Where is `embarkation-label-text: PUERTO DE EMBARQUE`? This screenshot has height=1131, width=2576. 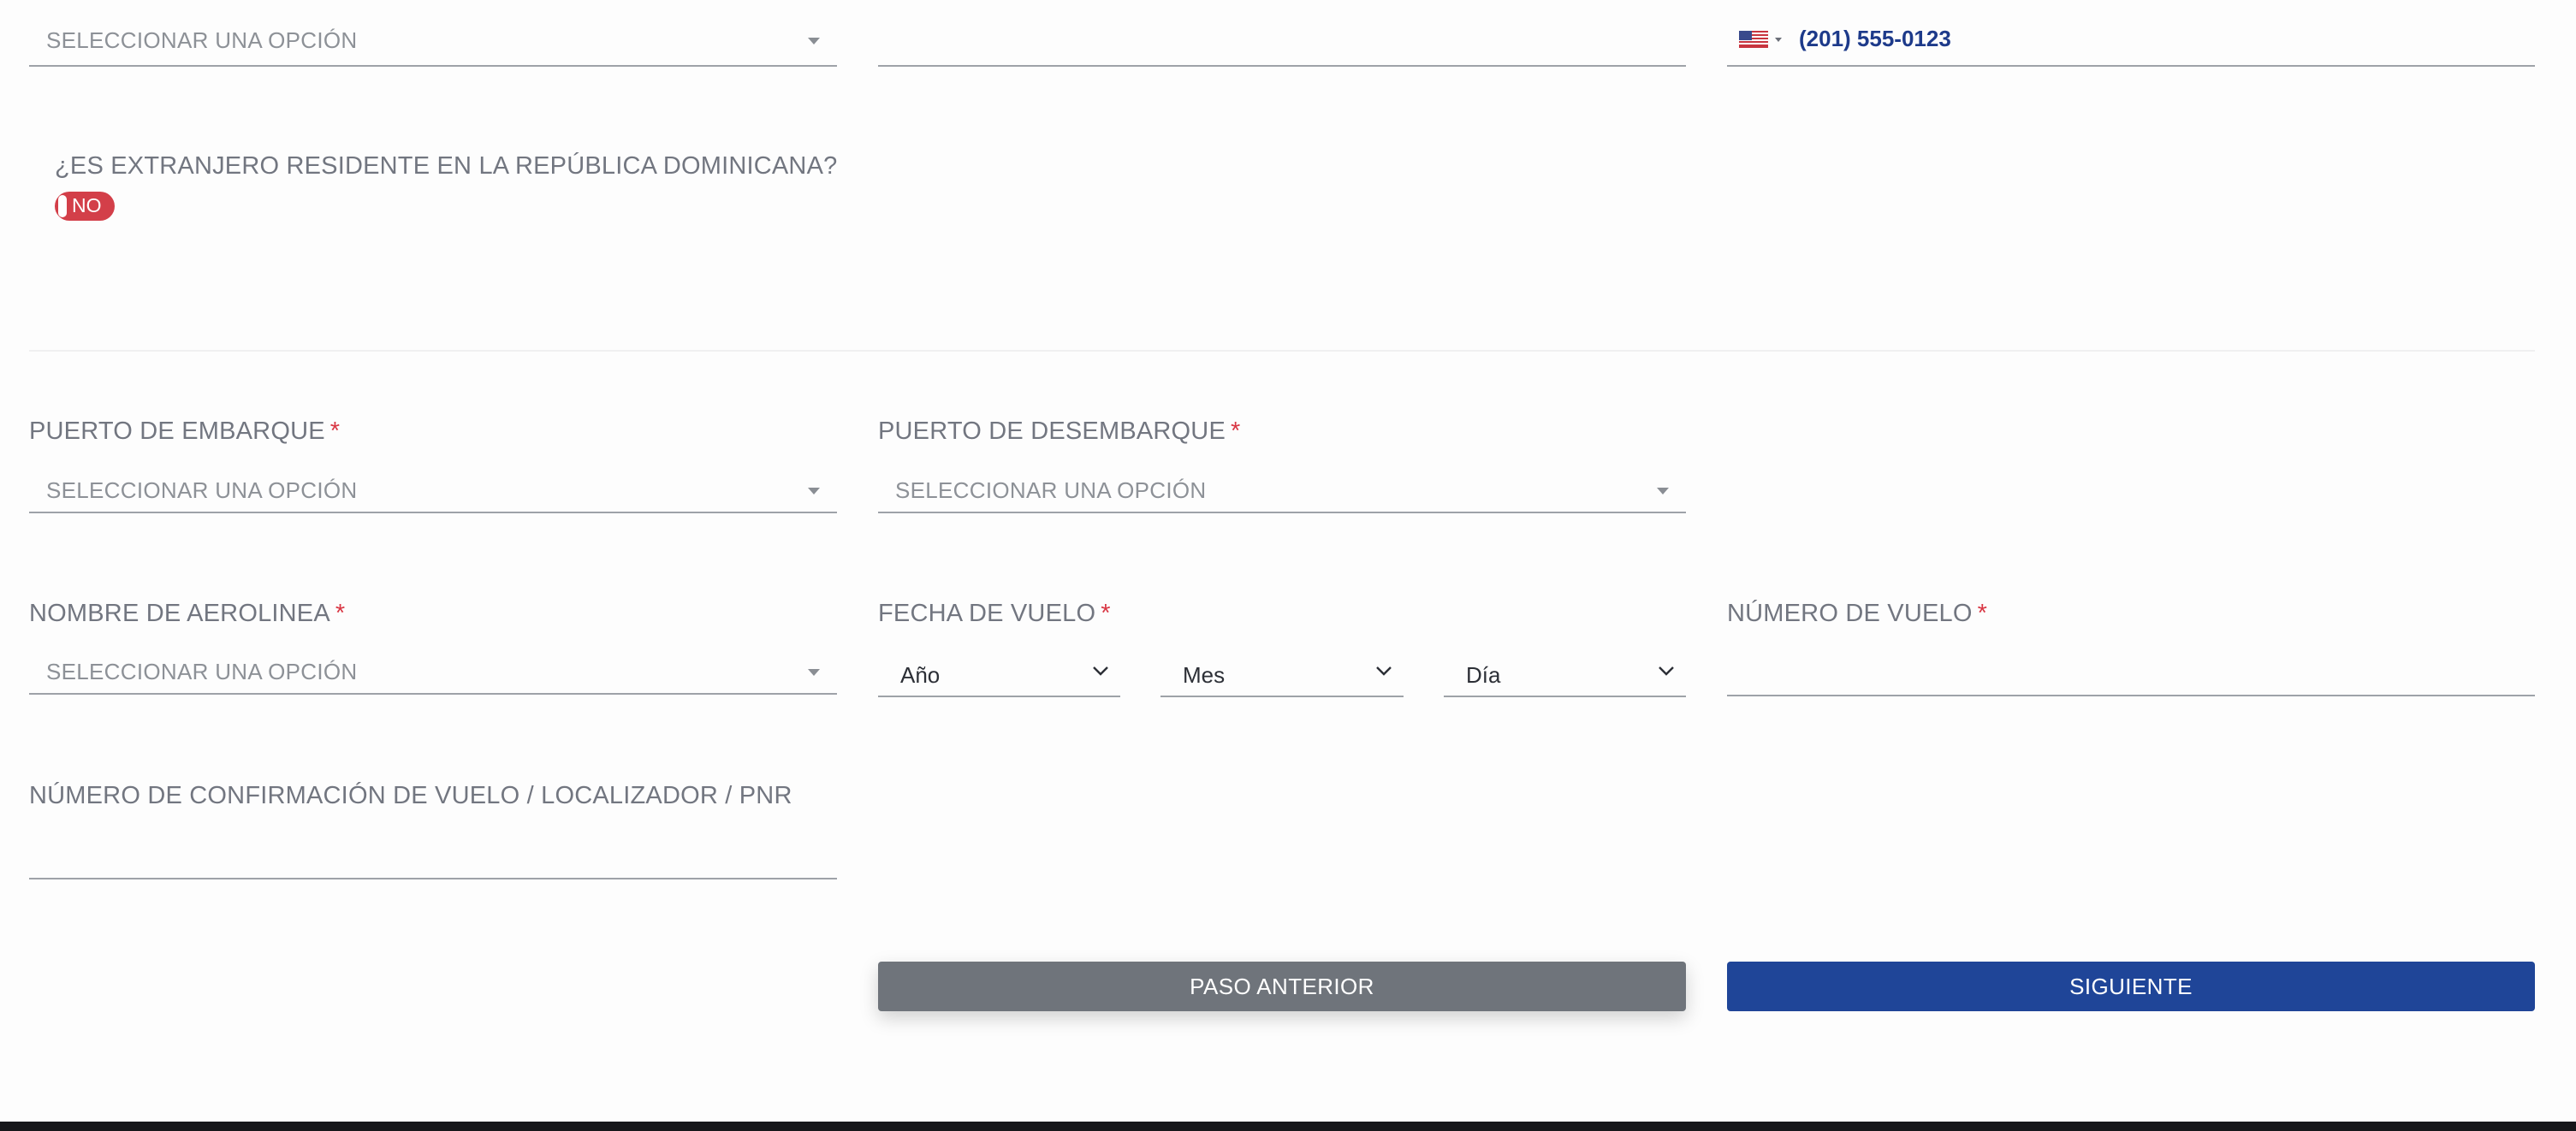 embarkation-label-text: PUERTO DE EMBARQUE is located at coordinates (177, 431).